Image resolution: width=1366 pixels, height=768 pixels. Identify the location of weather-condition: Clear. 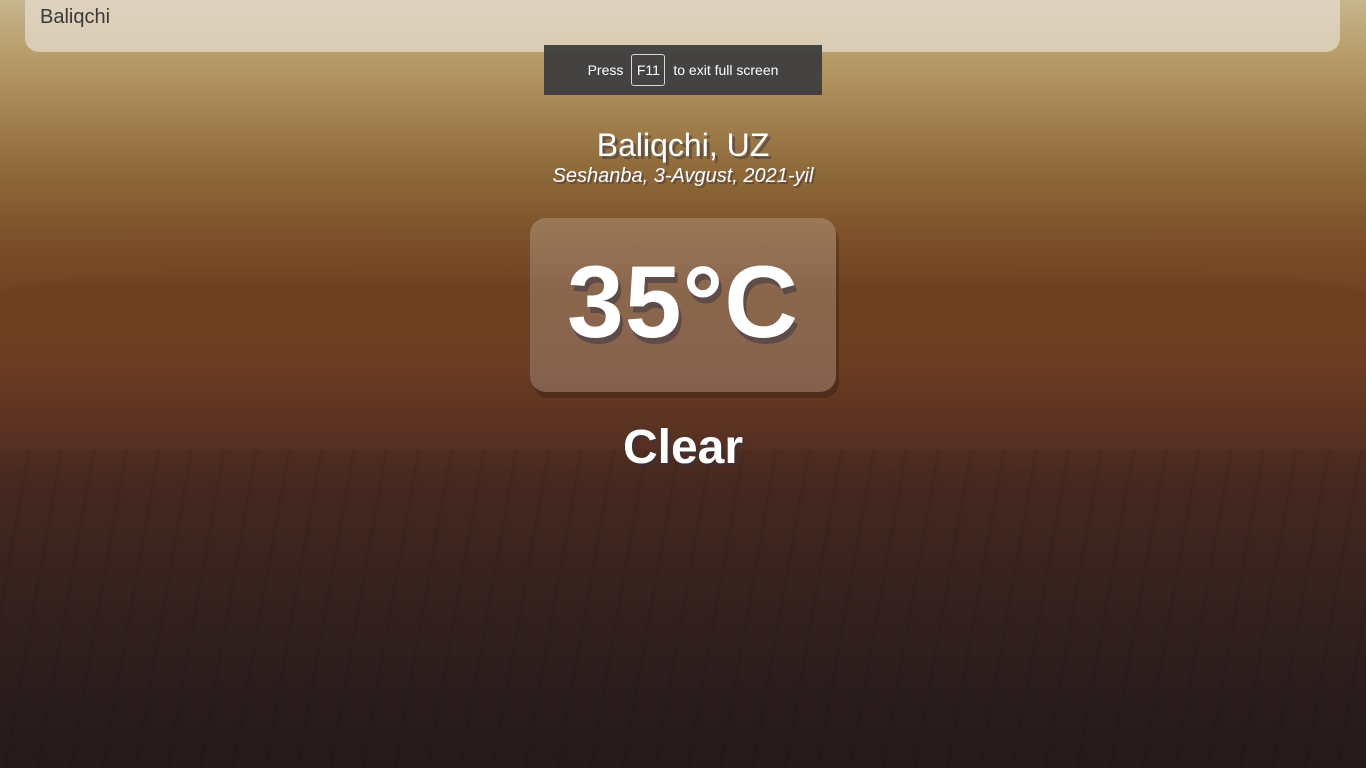
(683, 447).